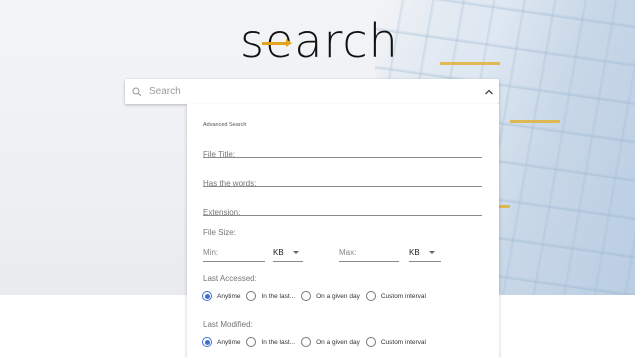 The image size is (635, 358). I want to click on min-size-label: Min:, so click(211, 252).